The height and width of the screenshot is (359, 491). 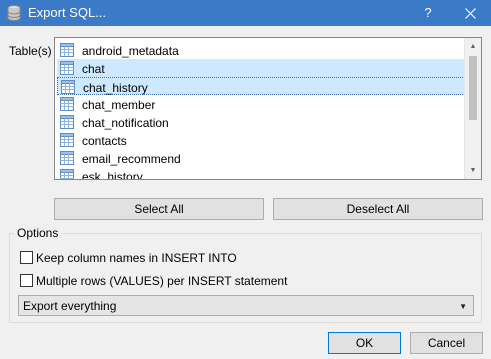 I want to click on list-item: chat, so click(x=261, y=68).